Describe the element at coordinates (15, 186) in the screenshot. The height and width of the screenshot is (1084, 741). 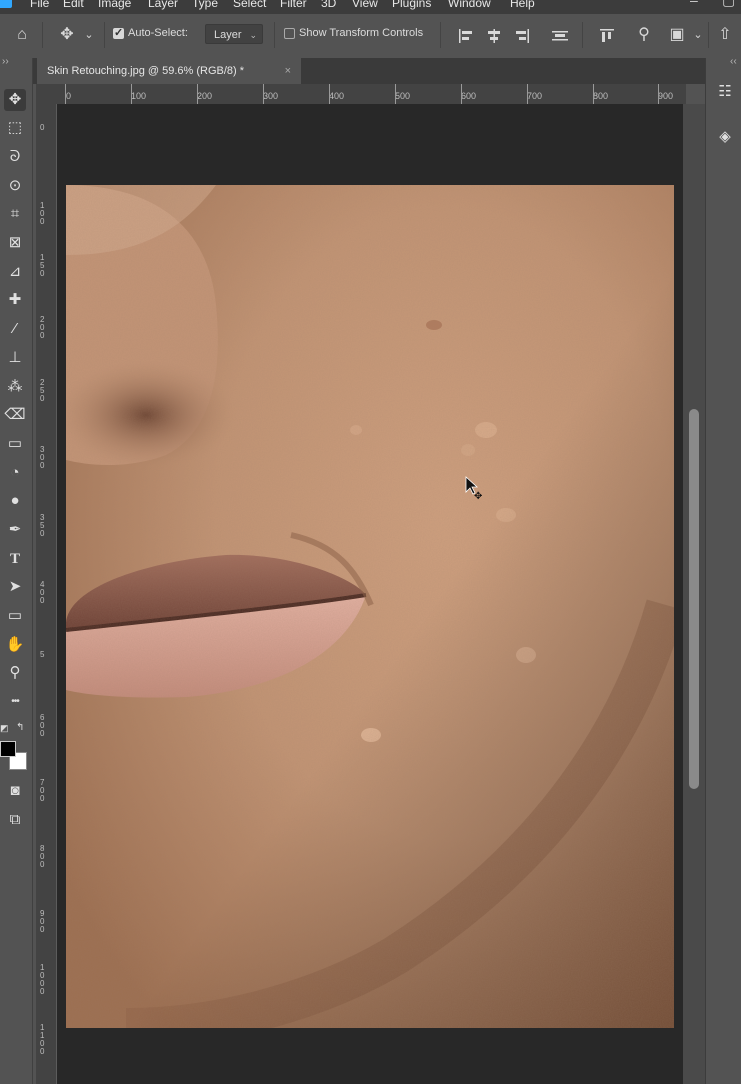
I see `quick-selection-tool-icon: ⊙` at that location.